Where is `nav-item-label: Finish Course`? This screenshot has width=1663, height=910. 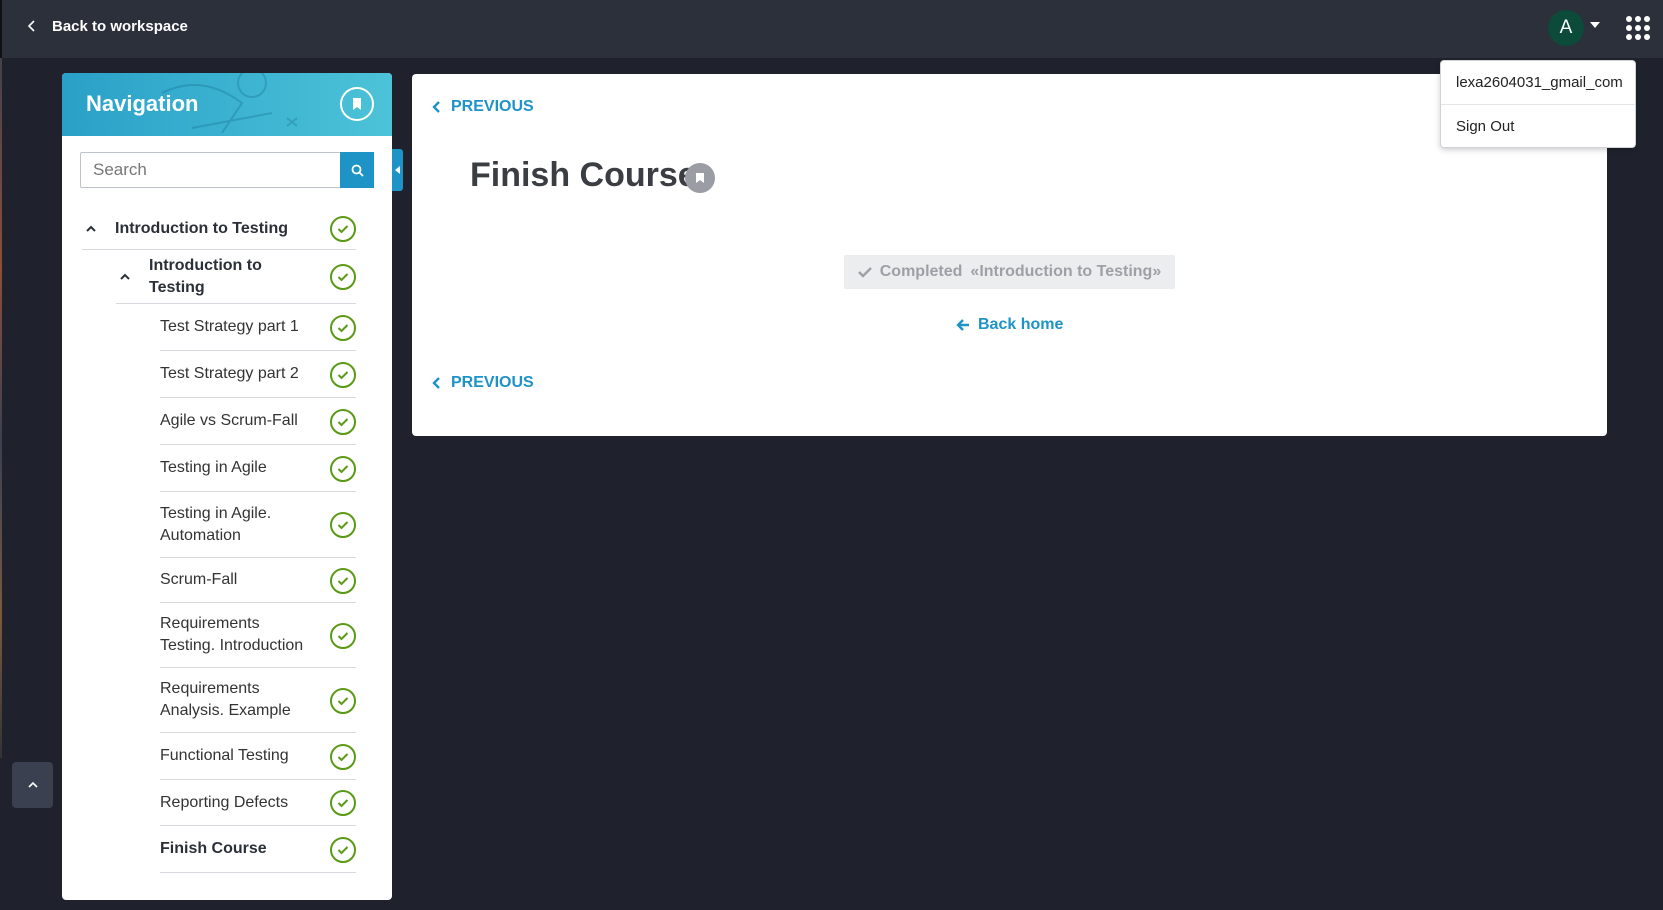 nav-item-label: Finish Course is located at coordinates (213, 848).